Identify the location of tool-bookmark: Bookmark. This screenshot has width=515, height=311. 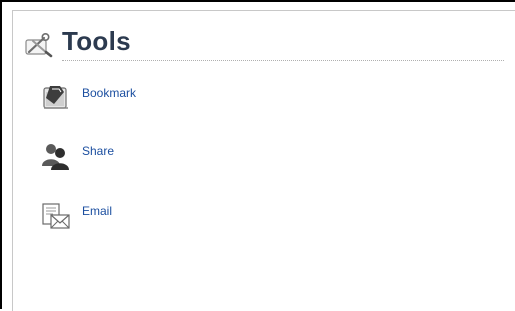
(130, 99).